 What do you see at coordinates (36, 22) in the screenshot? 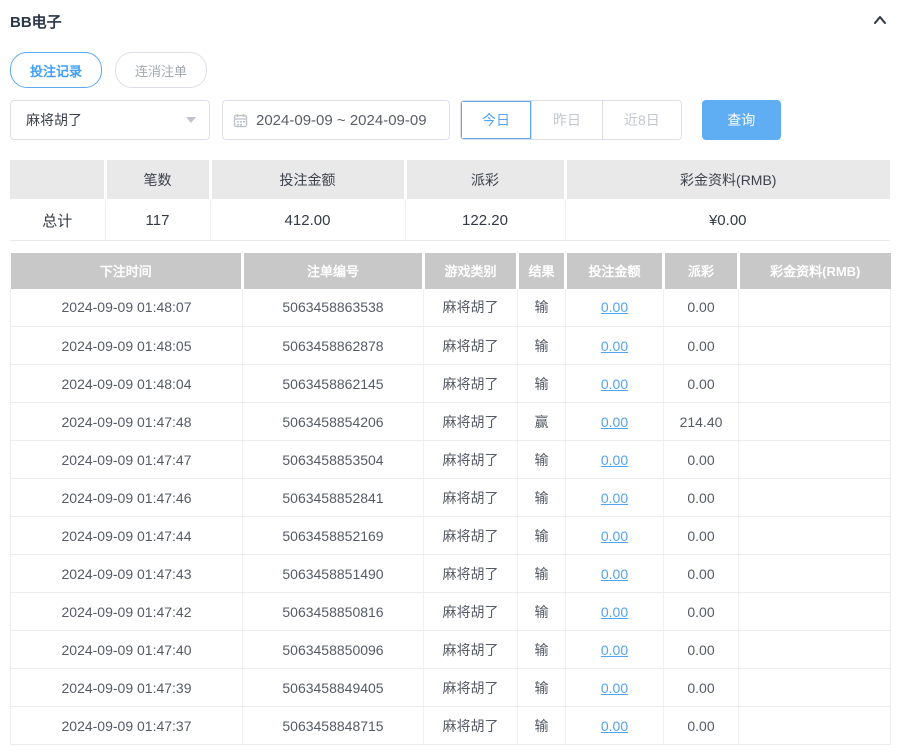
I see `page-title: BB电子` at bounding box center [36, 22].